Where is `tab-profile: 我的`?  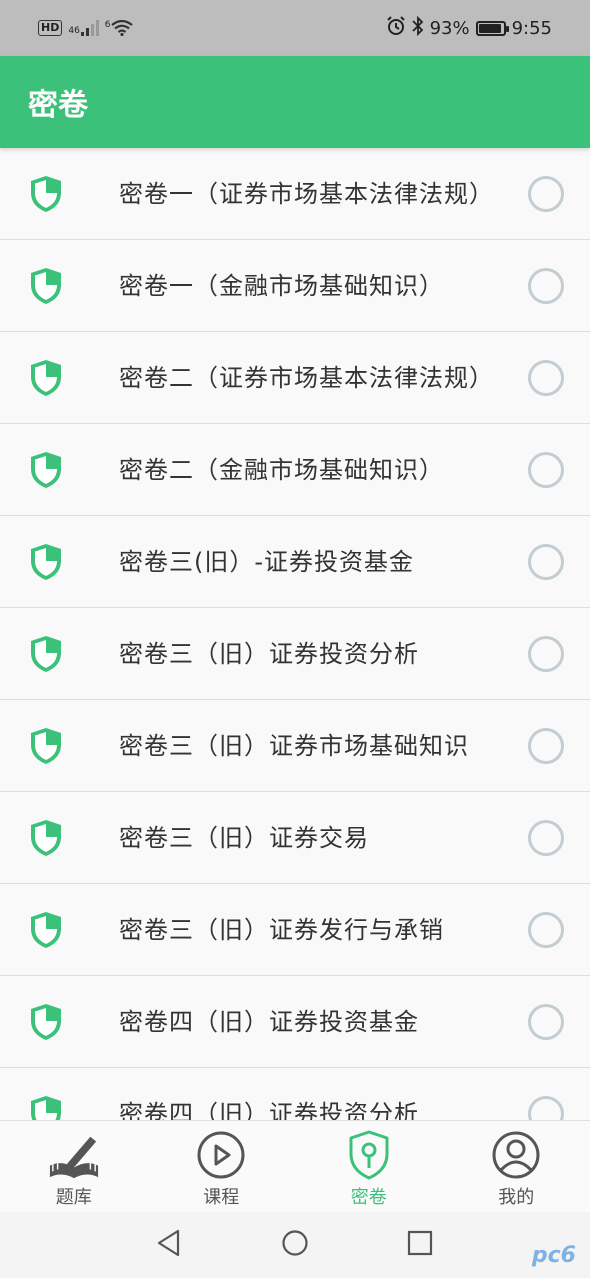 tab-profile: 我的 is located at coordinates (516, 1166).